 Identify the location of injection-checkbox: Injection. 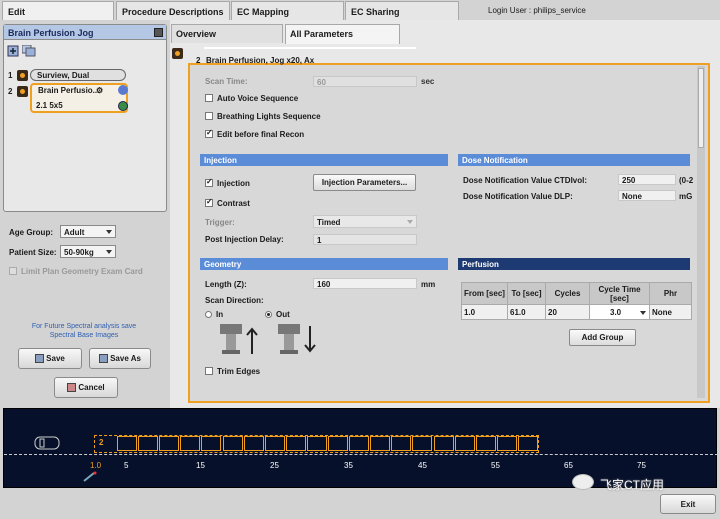
(227, 182).